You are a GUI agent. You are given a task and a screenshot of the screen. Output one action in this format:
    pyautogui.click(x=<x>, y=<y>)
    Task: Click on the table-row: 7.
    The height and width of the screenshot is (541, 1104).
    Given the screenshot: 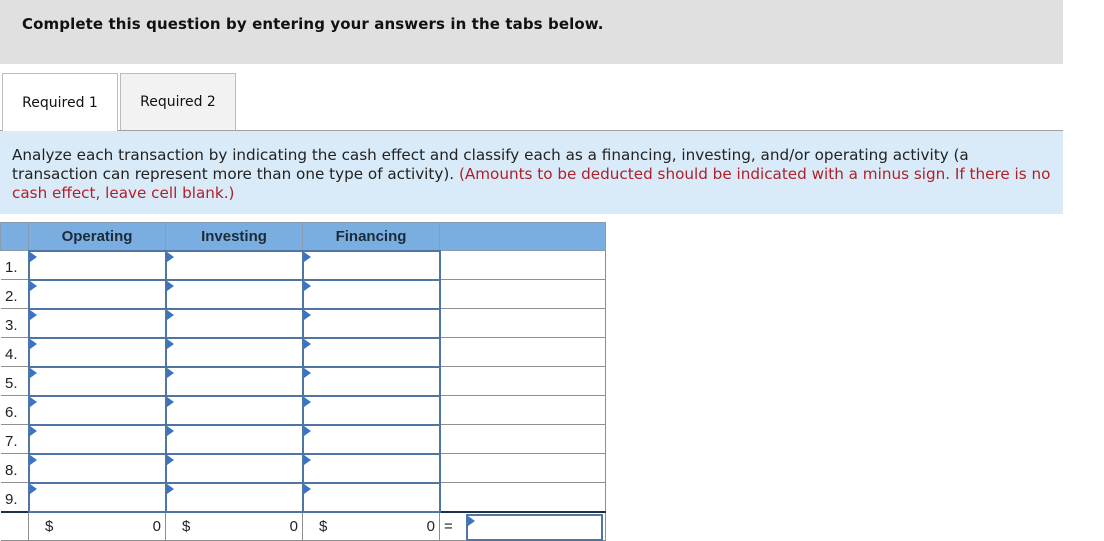 What is the action you would take?
    pyautogui.click(x=303, y=439)
    